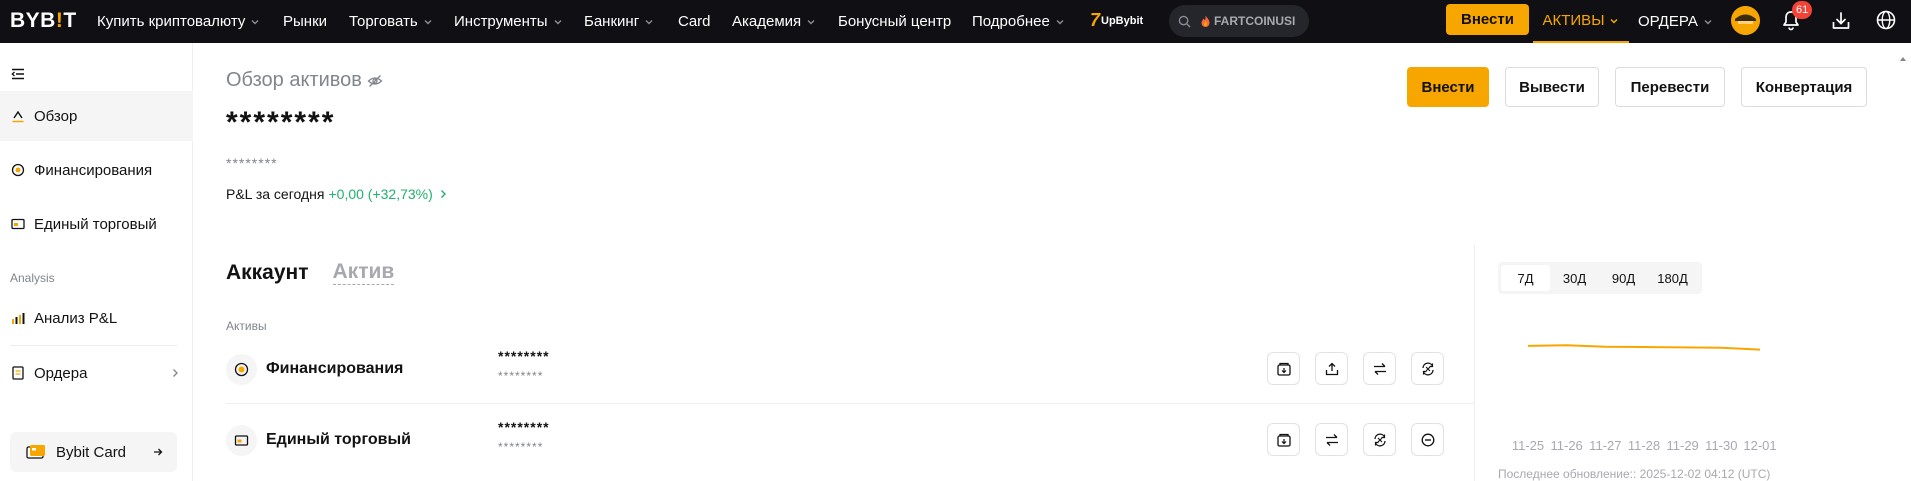 Image resolution: width=1911 pixels, height=481 pixels. I want to click on download-icon, so click(1841, 21).